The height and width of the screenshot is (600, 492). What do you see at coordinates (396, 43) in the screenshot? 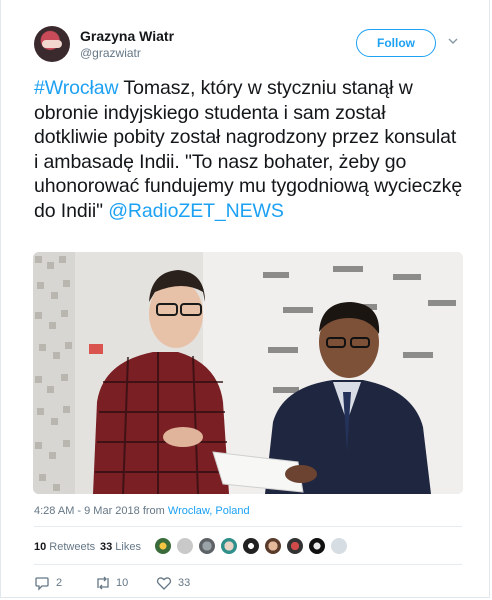
I see `follow-button: Follow` at bounding box center [396, 43].